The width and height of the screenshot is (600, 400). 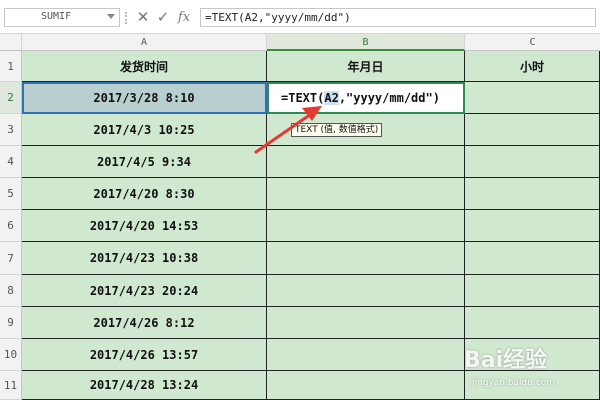 I want to click on watermark-logo: Bai经验, so click(x=506, y=360).